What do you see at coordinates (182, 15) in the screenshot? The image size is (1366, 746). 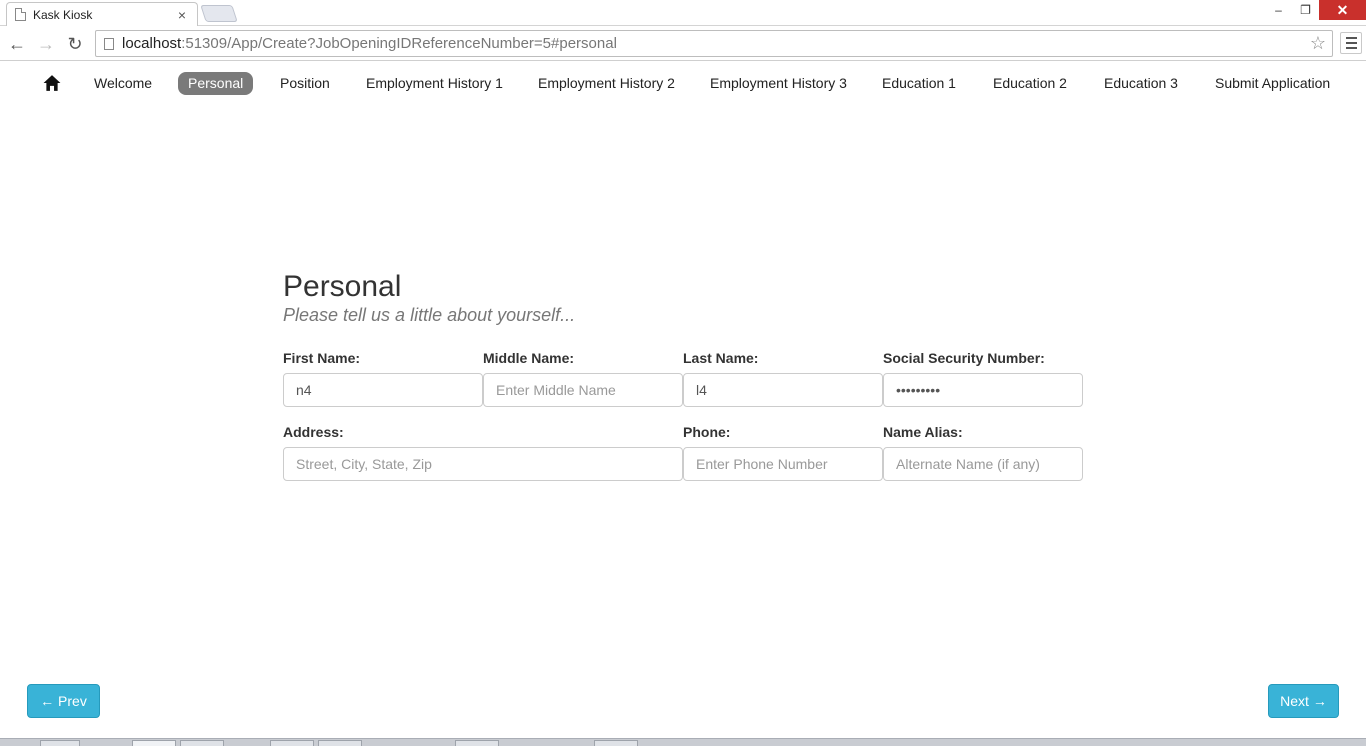 I see `tab-close-icon: ×` at bounding box center [182, 15].